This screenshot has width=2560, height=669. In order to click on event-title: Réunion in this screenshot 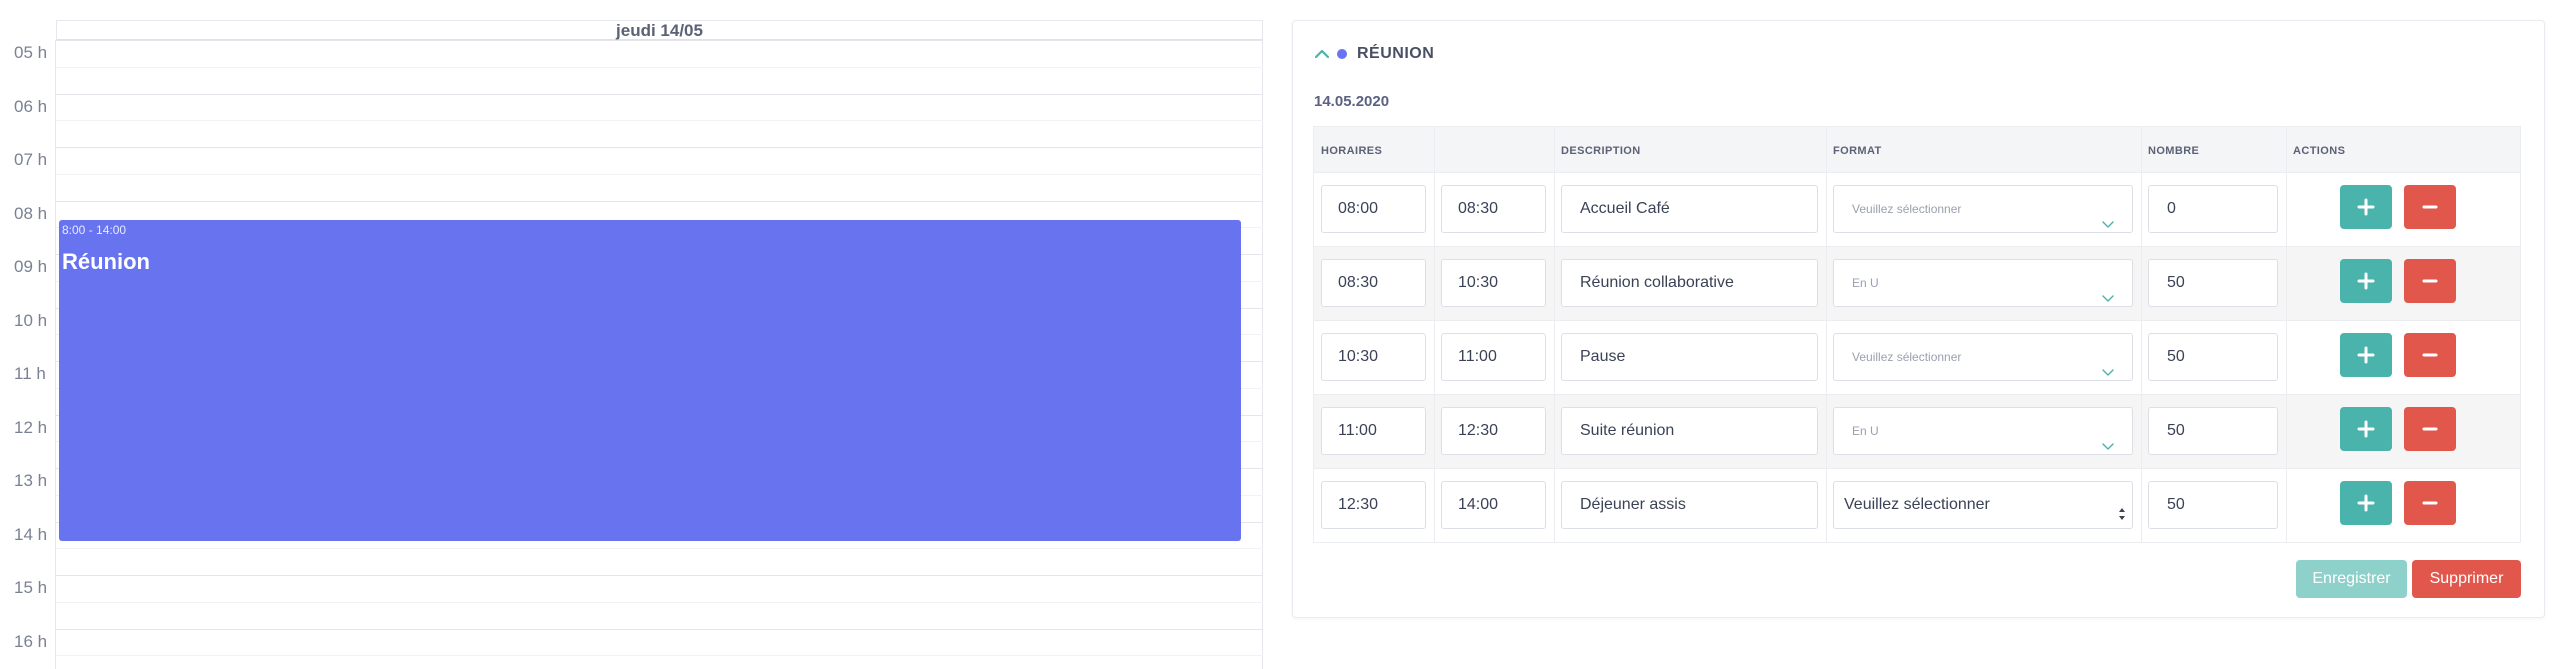, I will do `click(106, 261)`.